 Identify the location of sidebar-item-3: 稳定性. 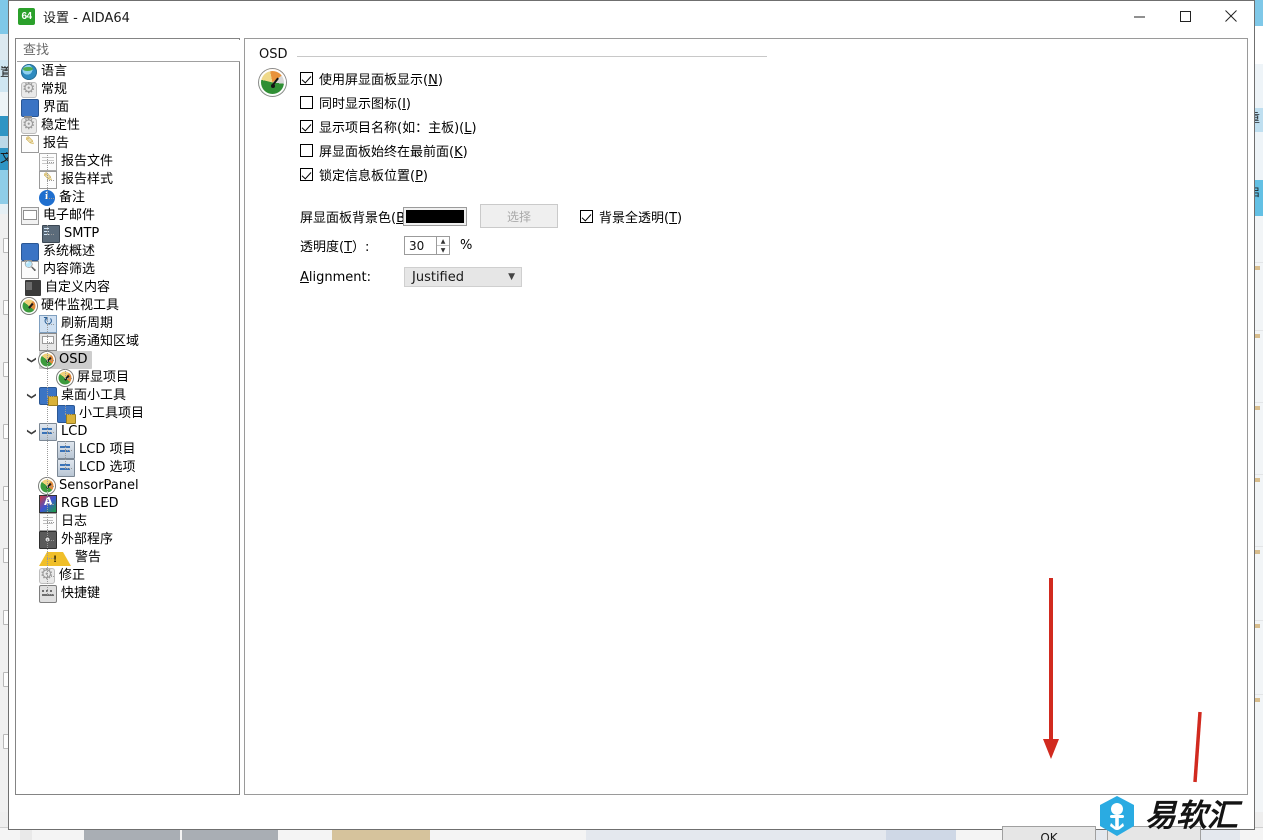
(127, 125).